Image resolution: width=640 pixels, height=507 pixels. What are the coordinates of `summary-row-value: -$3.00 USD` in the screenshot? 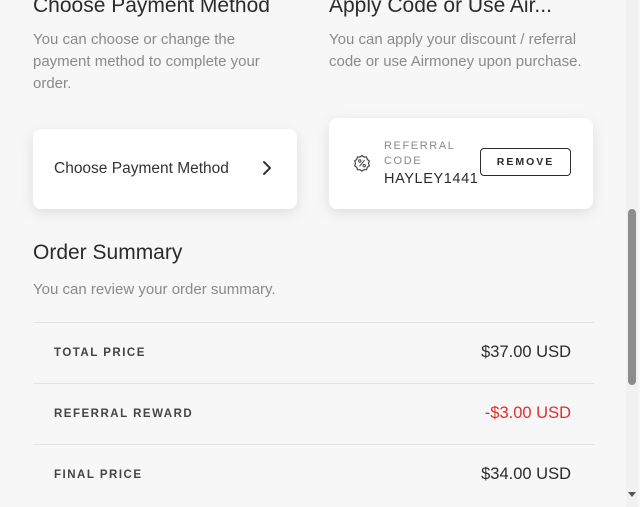 It's located at (527, 413).